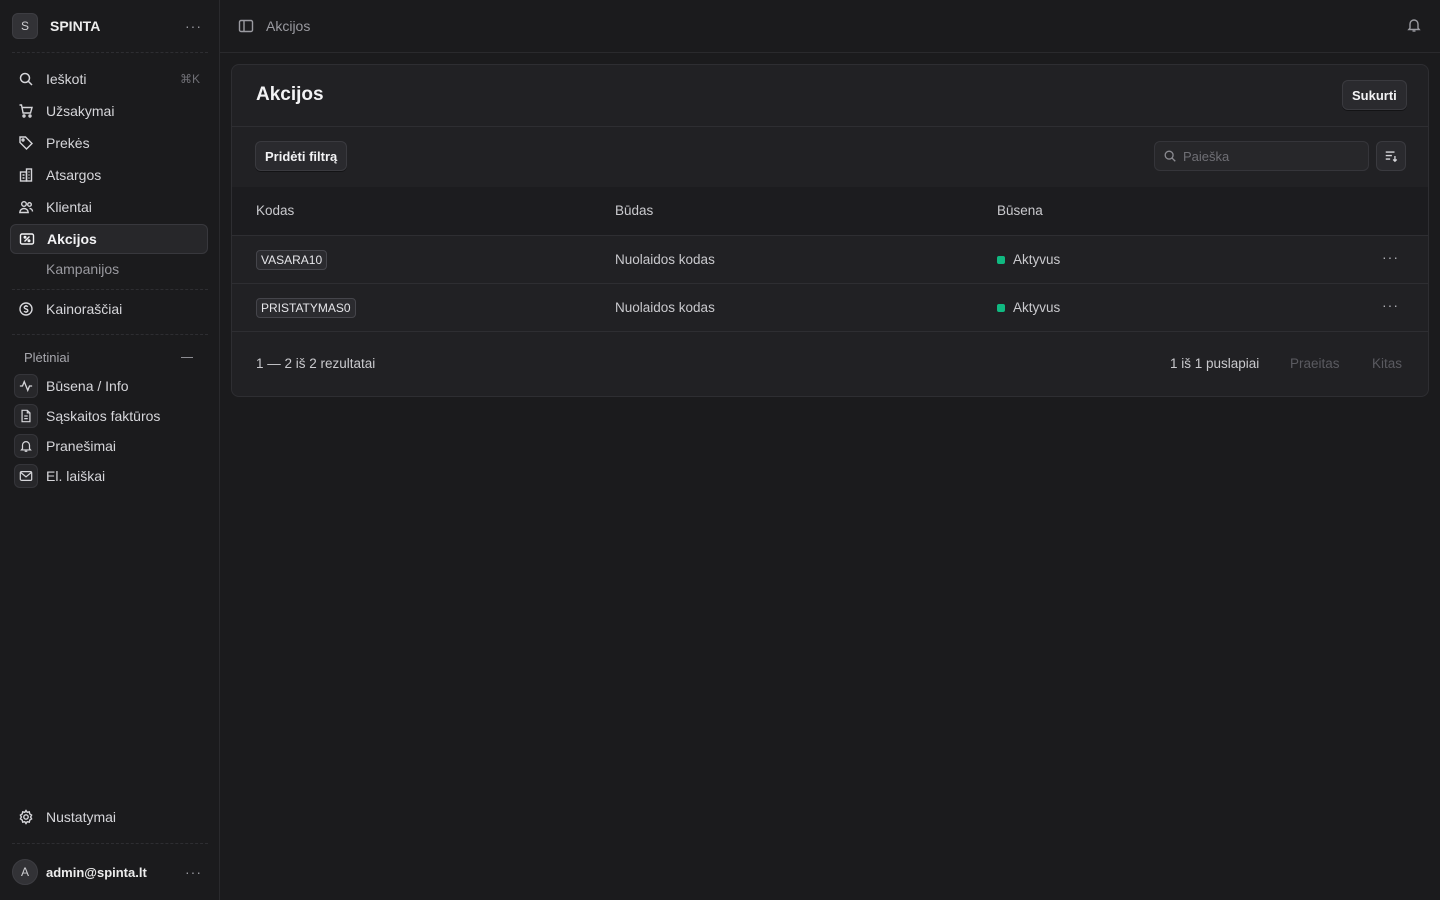 The height and width of the screenshot is (900, 1440). Describe the element at coordinates (84, 309) in the screenshot. I see `sidebar-item-label: Kainoraščiai` at that location.